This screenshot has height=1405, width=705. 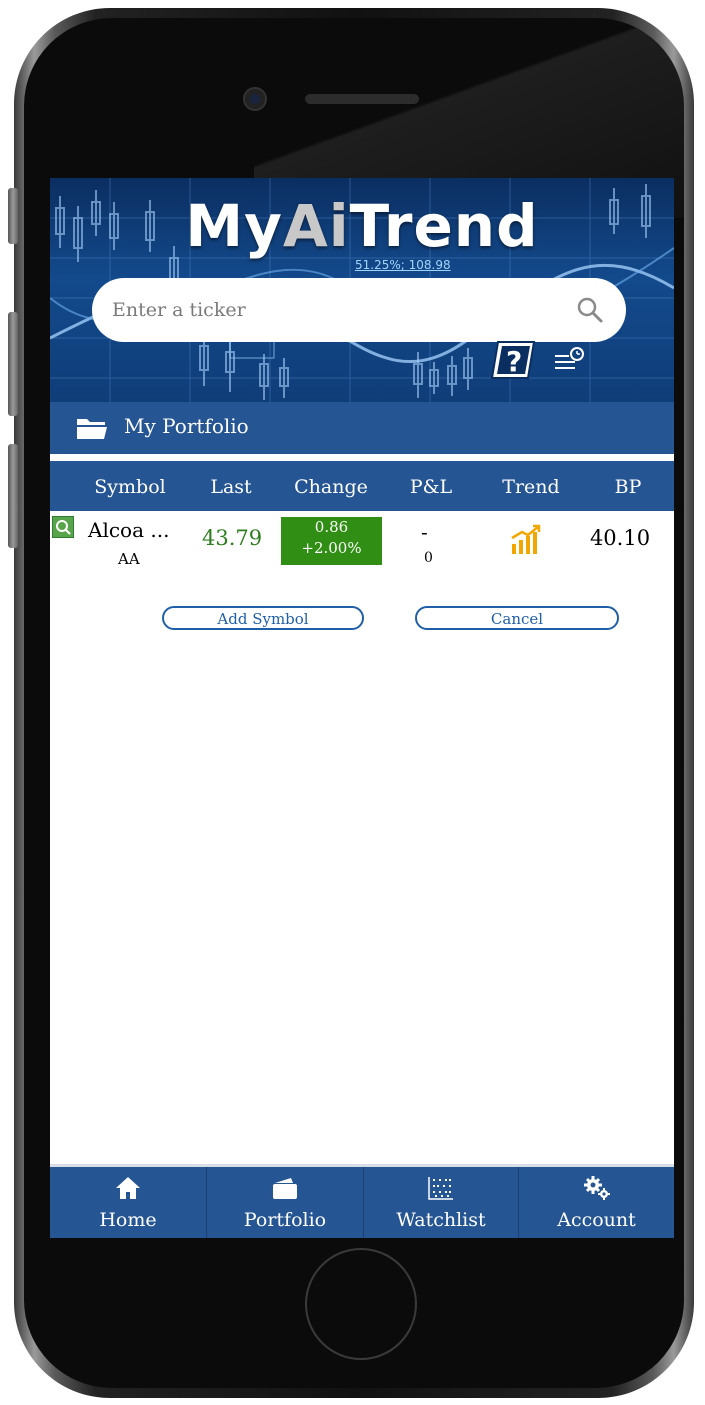 I want to click on dots-grid-icon, so click(x=440, y=1188).